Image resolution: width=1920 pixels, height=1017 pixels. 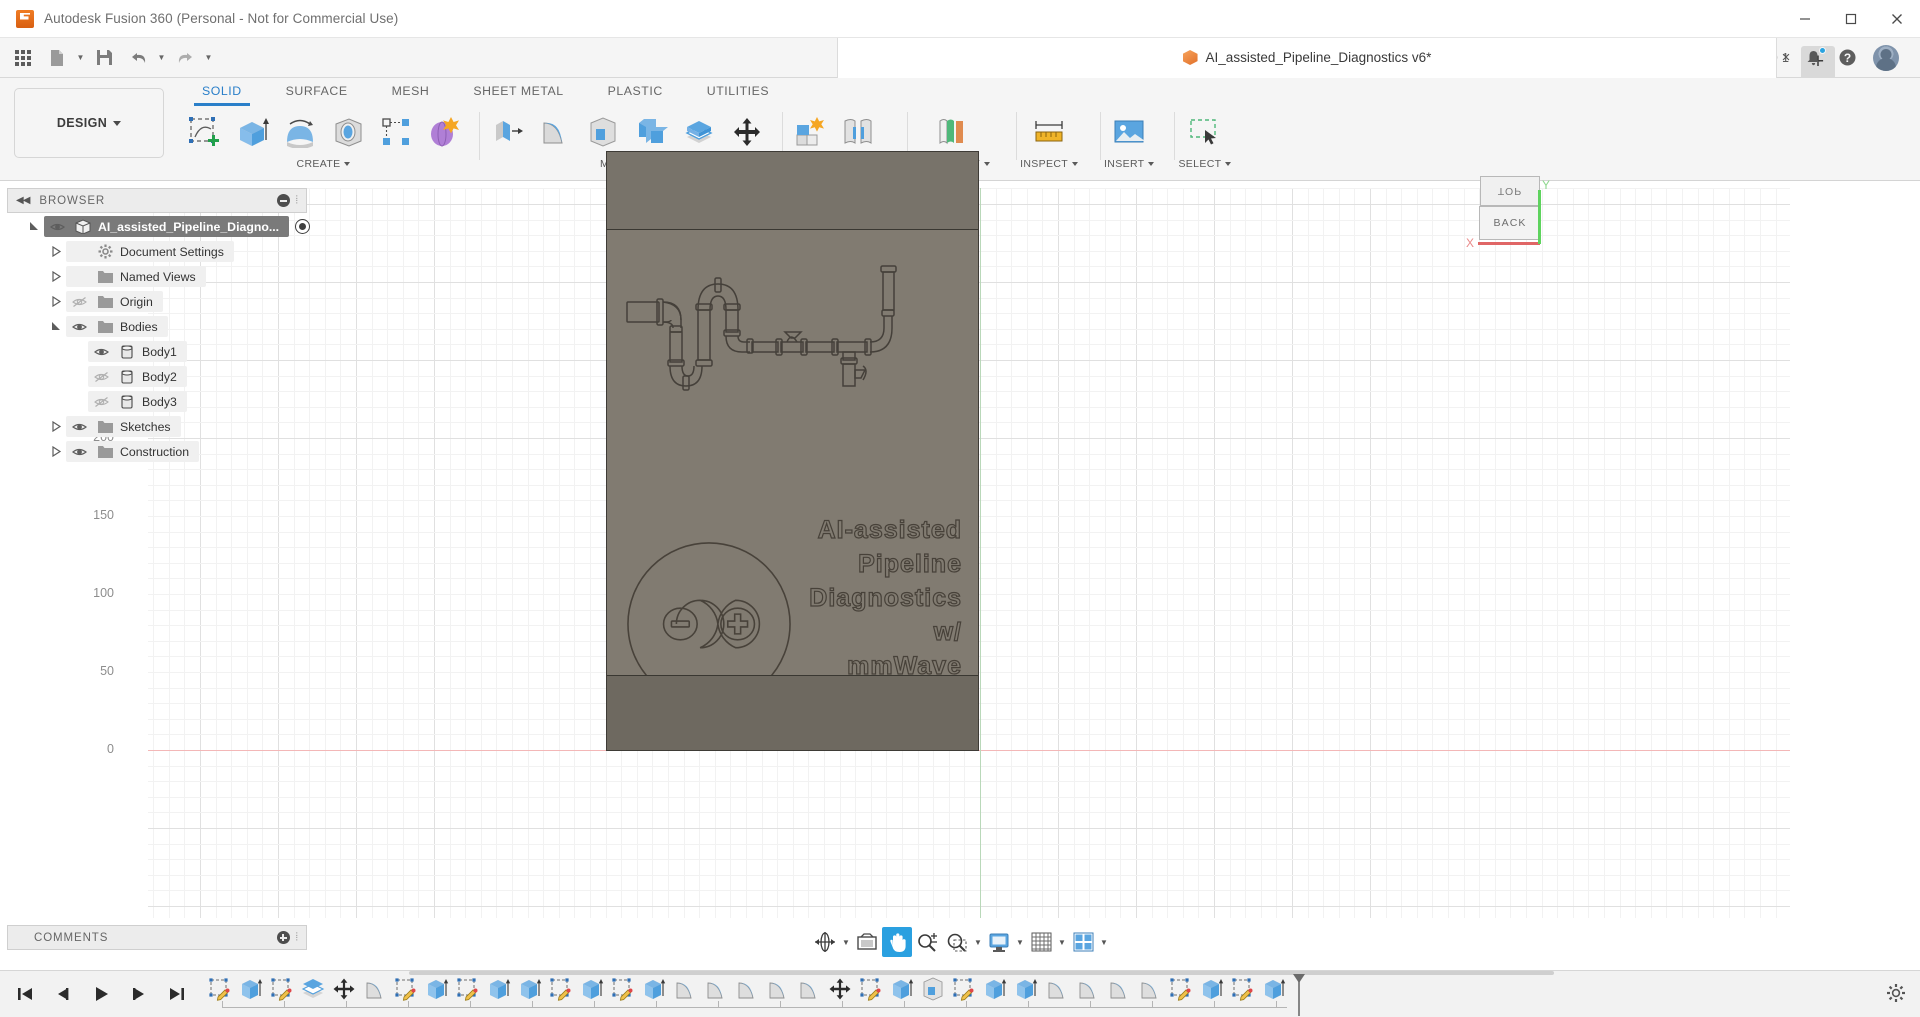 I want to click on redo-icon, so click(x=185, y=58).